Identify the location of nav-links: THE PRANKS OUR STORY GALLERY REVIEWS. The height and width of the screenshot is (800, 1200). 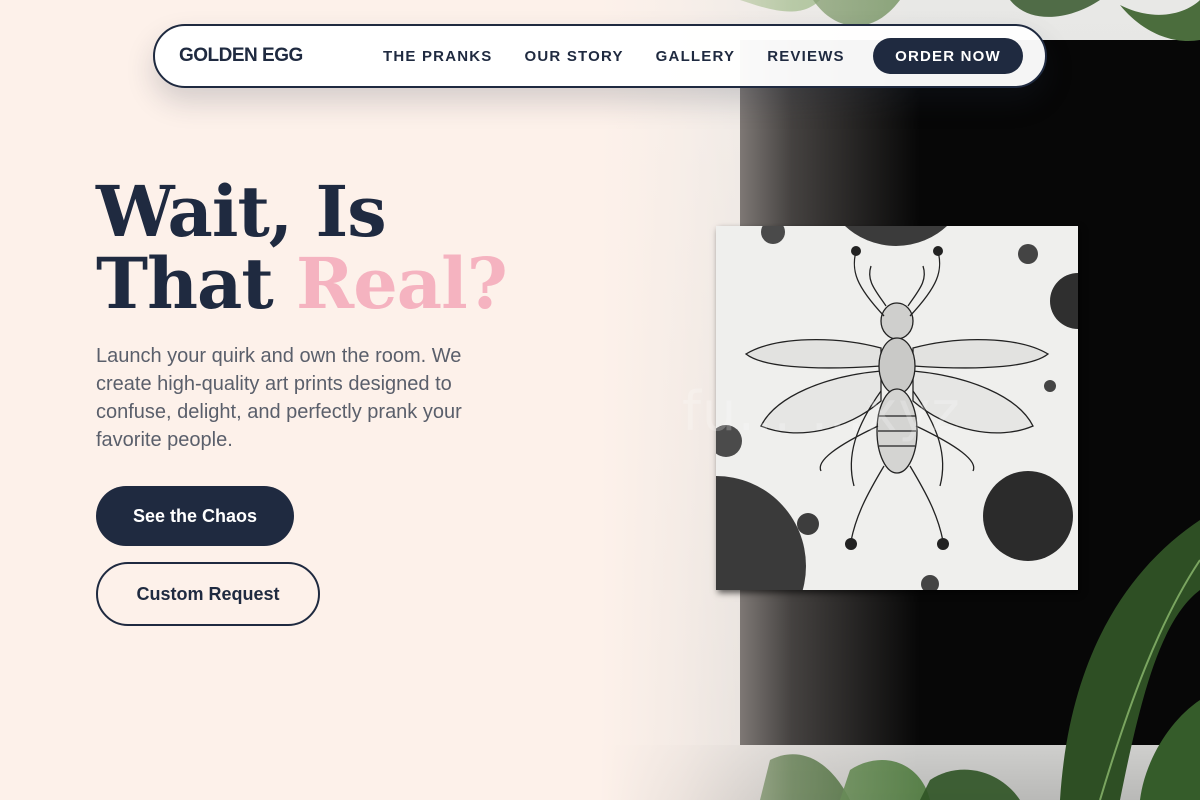
(614, 56).